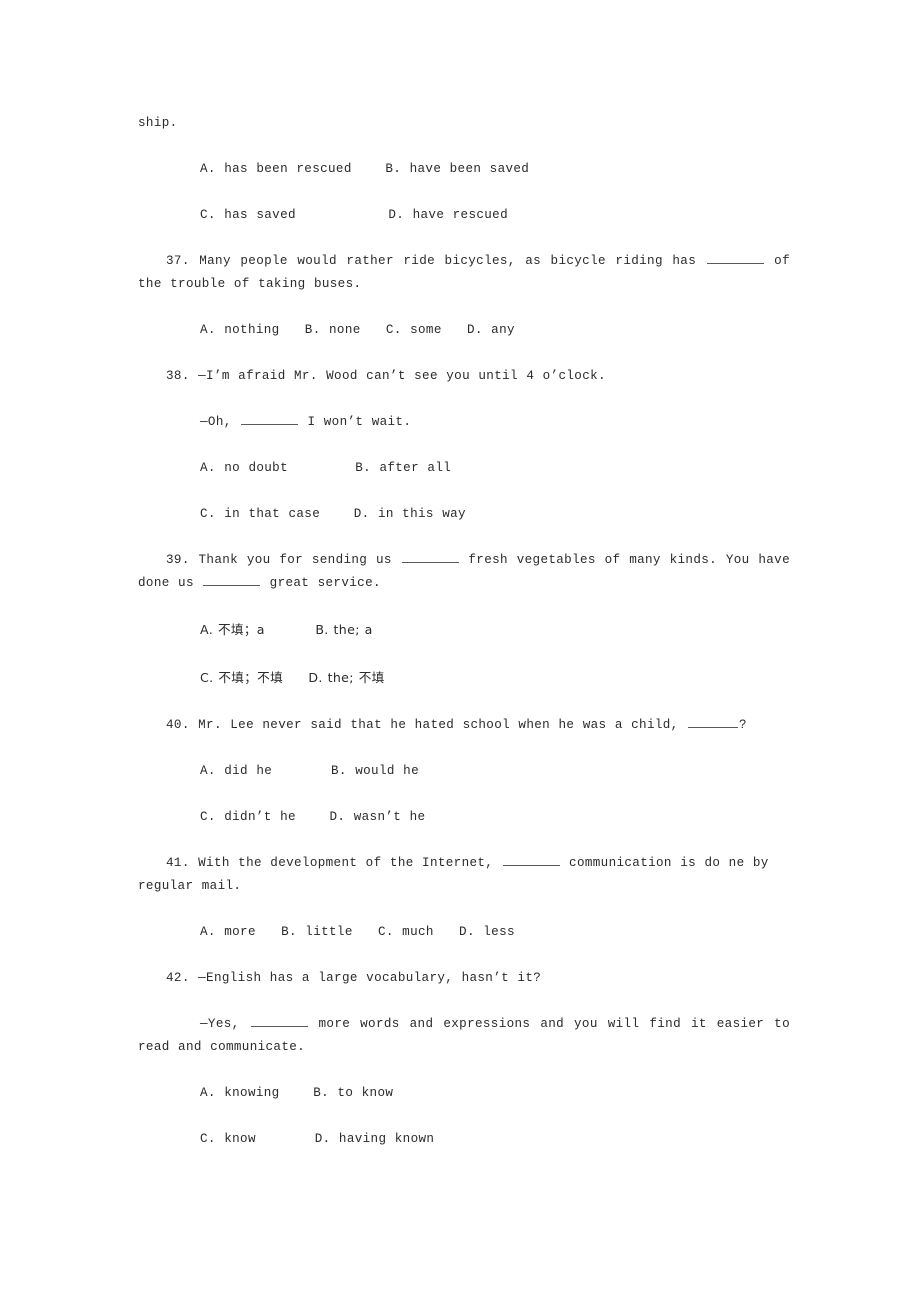  Describe the element at coordinates (321, 583) in the screenshot. I see `stem-text-part-3: great service.` at that location.